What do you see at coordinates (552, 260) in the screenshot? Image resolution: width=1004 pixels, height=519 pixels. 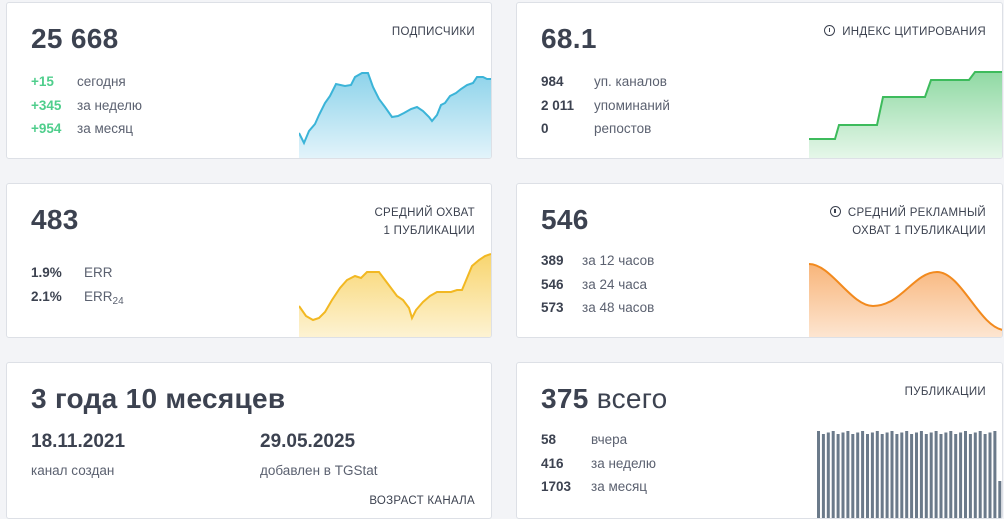 I see `ad-reach-12h-value: 389` at bounding box center [552, 260].